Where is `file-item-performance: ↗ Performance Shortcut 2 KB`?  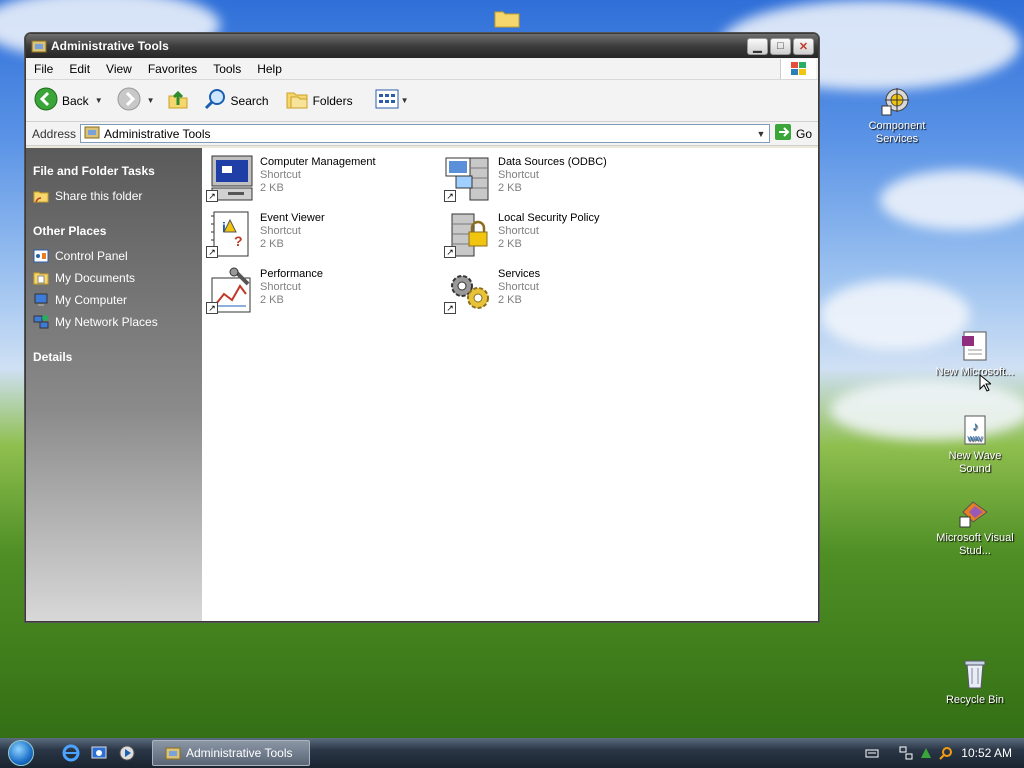 file-item-performance: ↗ Performance Shortcut 2 KB is located at coordinates (321, 291).